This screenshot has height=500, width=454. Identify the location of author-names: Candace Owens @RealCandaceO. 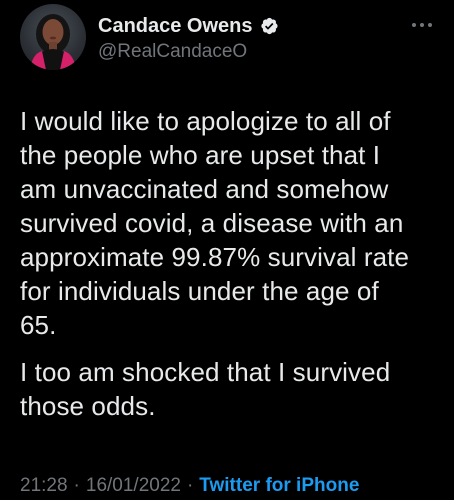
(188, 39).